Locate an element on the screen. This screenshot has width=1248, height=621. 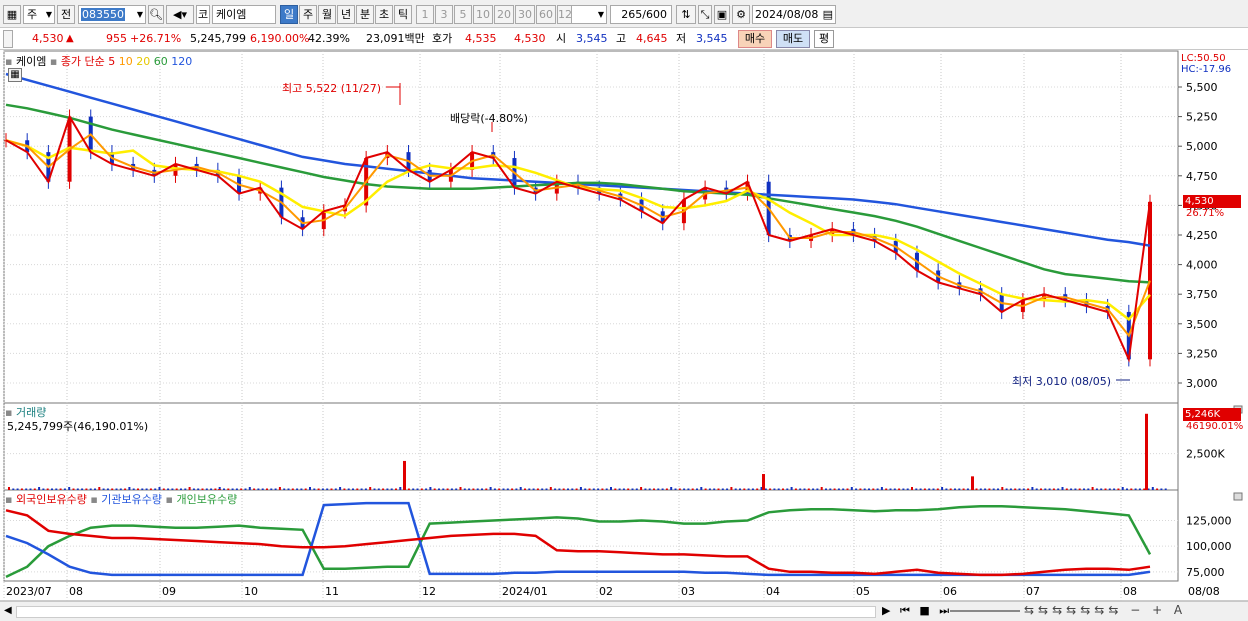
playback-controls: ▶ ⏮ ■ ⏭ is located at coordinates (917, 611).